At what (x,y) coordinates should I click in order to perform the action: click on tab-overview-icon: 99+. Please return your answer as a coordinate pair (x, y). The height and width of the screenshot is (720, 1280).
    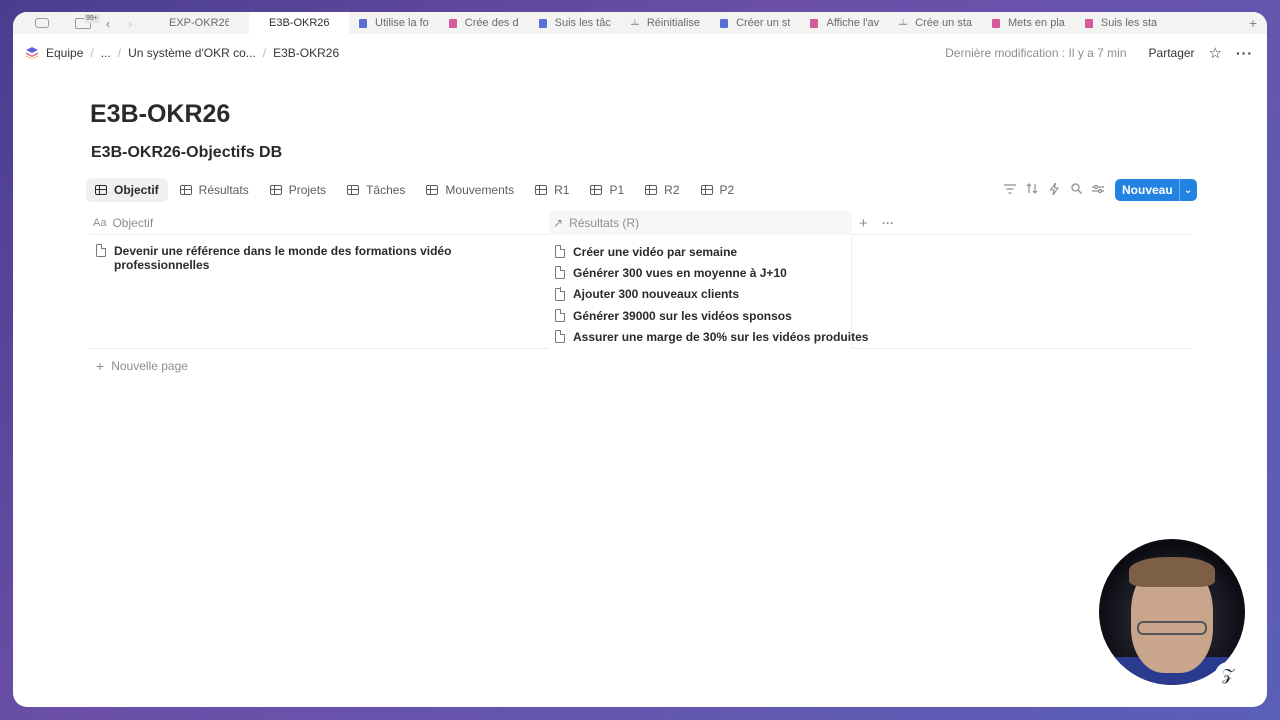
    Looking at the image, I should click on (87, 21).